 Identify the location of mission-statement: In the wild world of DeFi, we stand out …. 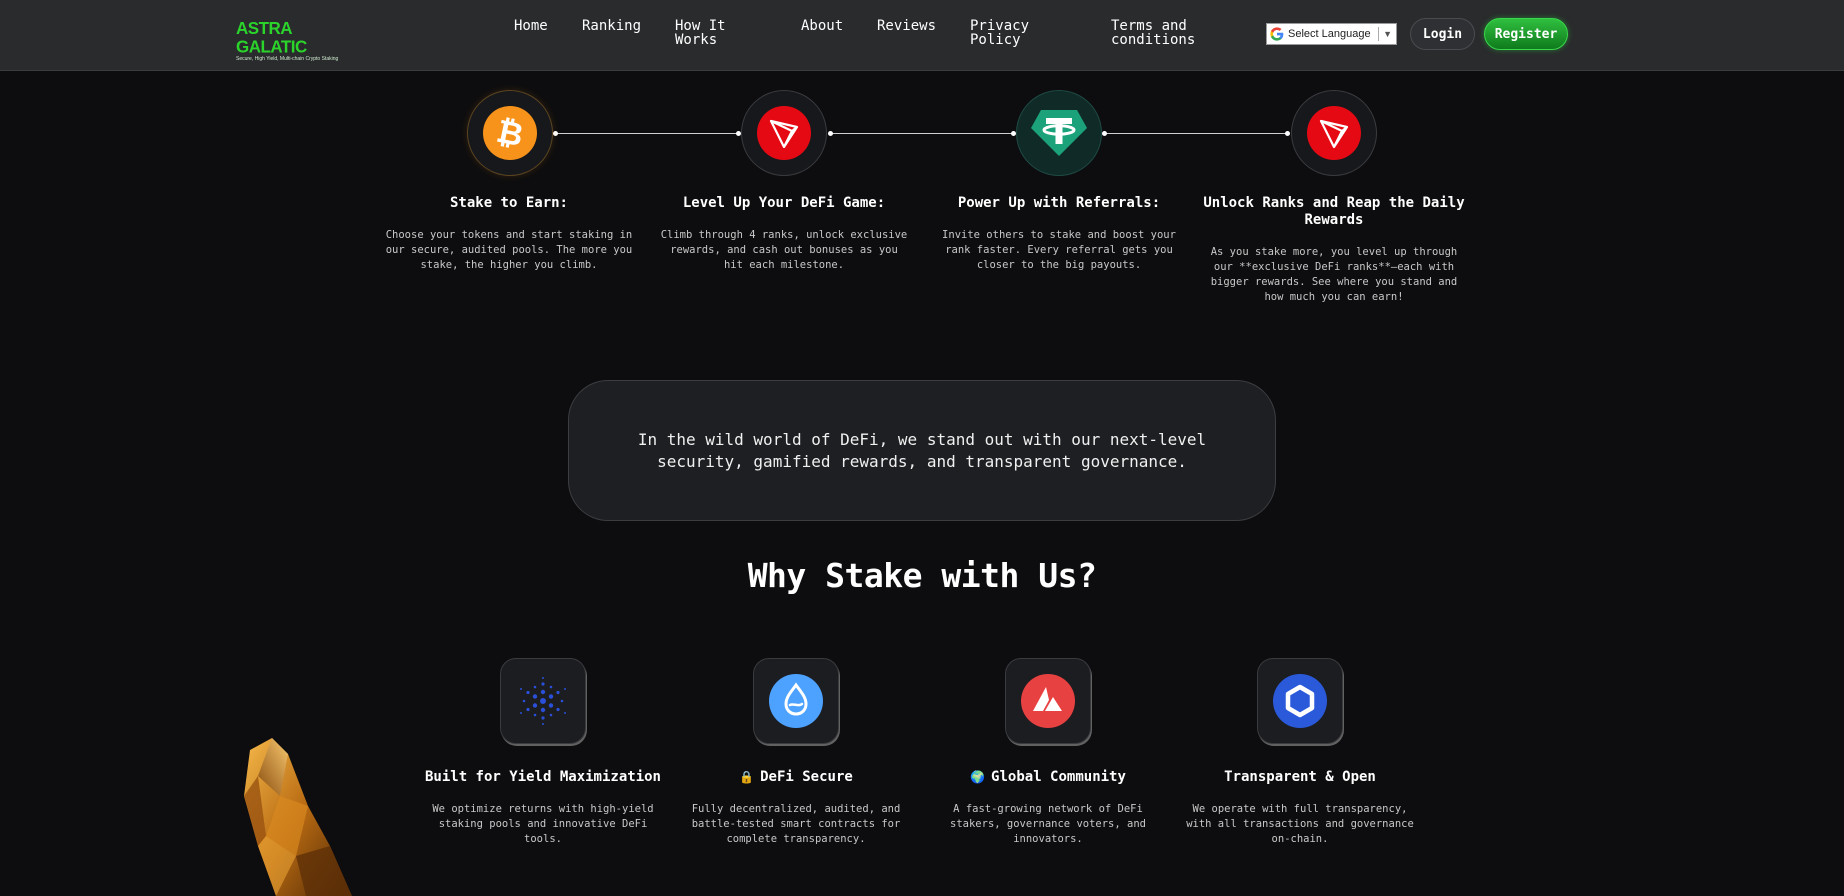
(922, 450).